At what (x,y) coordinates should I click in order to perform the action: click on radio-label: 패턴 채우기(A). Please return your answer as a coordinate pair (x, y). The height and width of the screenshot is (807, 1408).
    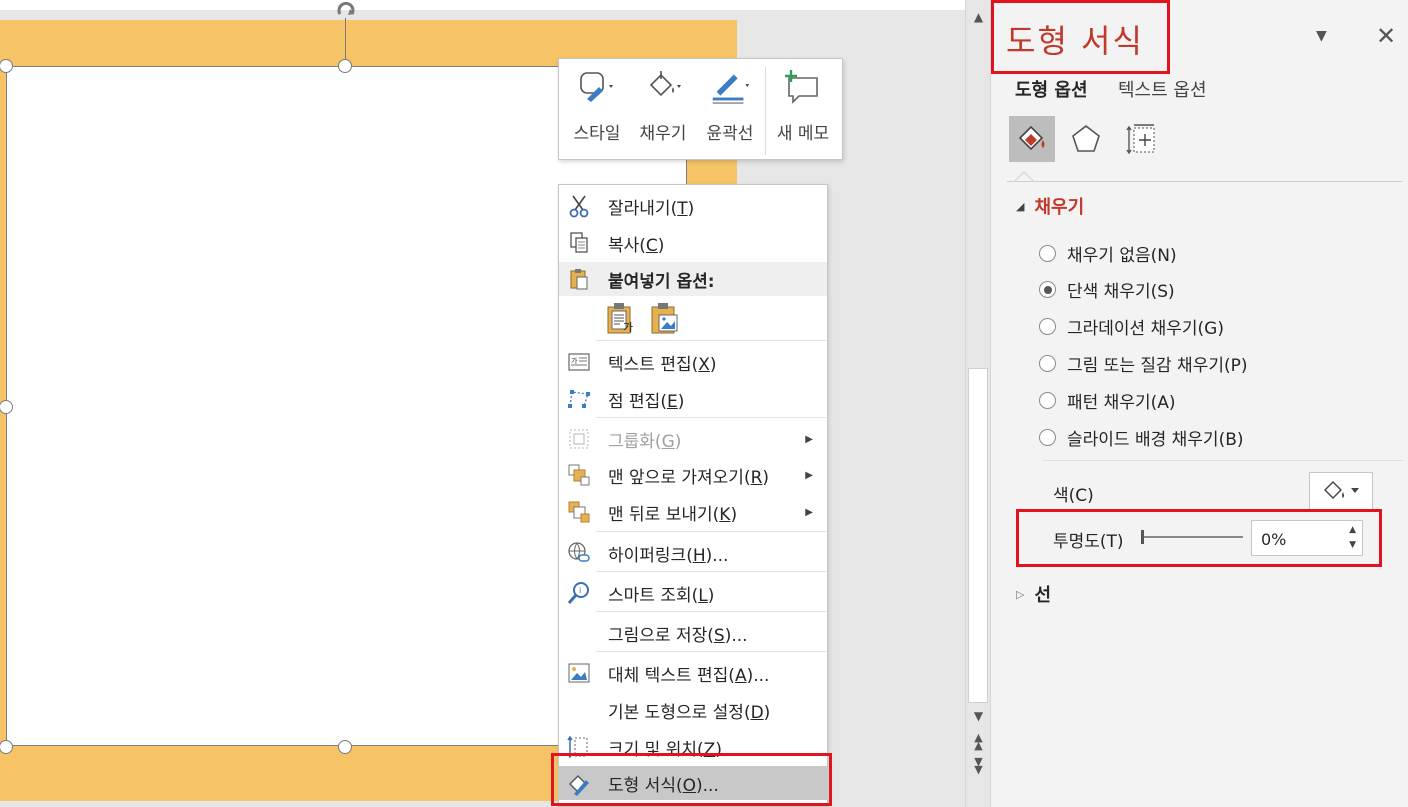
    Looking at the image, I should click on (1121, 403).